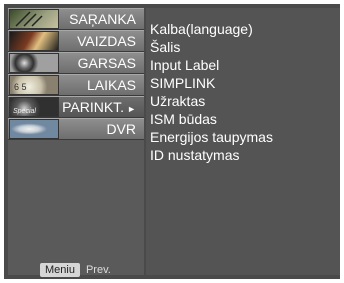 This screenshot has height=283, width=344. I want to click on prev-hint: Prev., so click(98, 270).